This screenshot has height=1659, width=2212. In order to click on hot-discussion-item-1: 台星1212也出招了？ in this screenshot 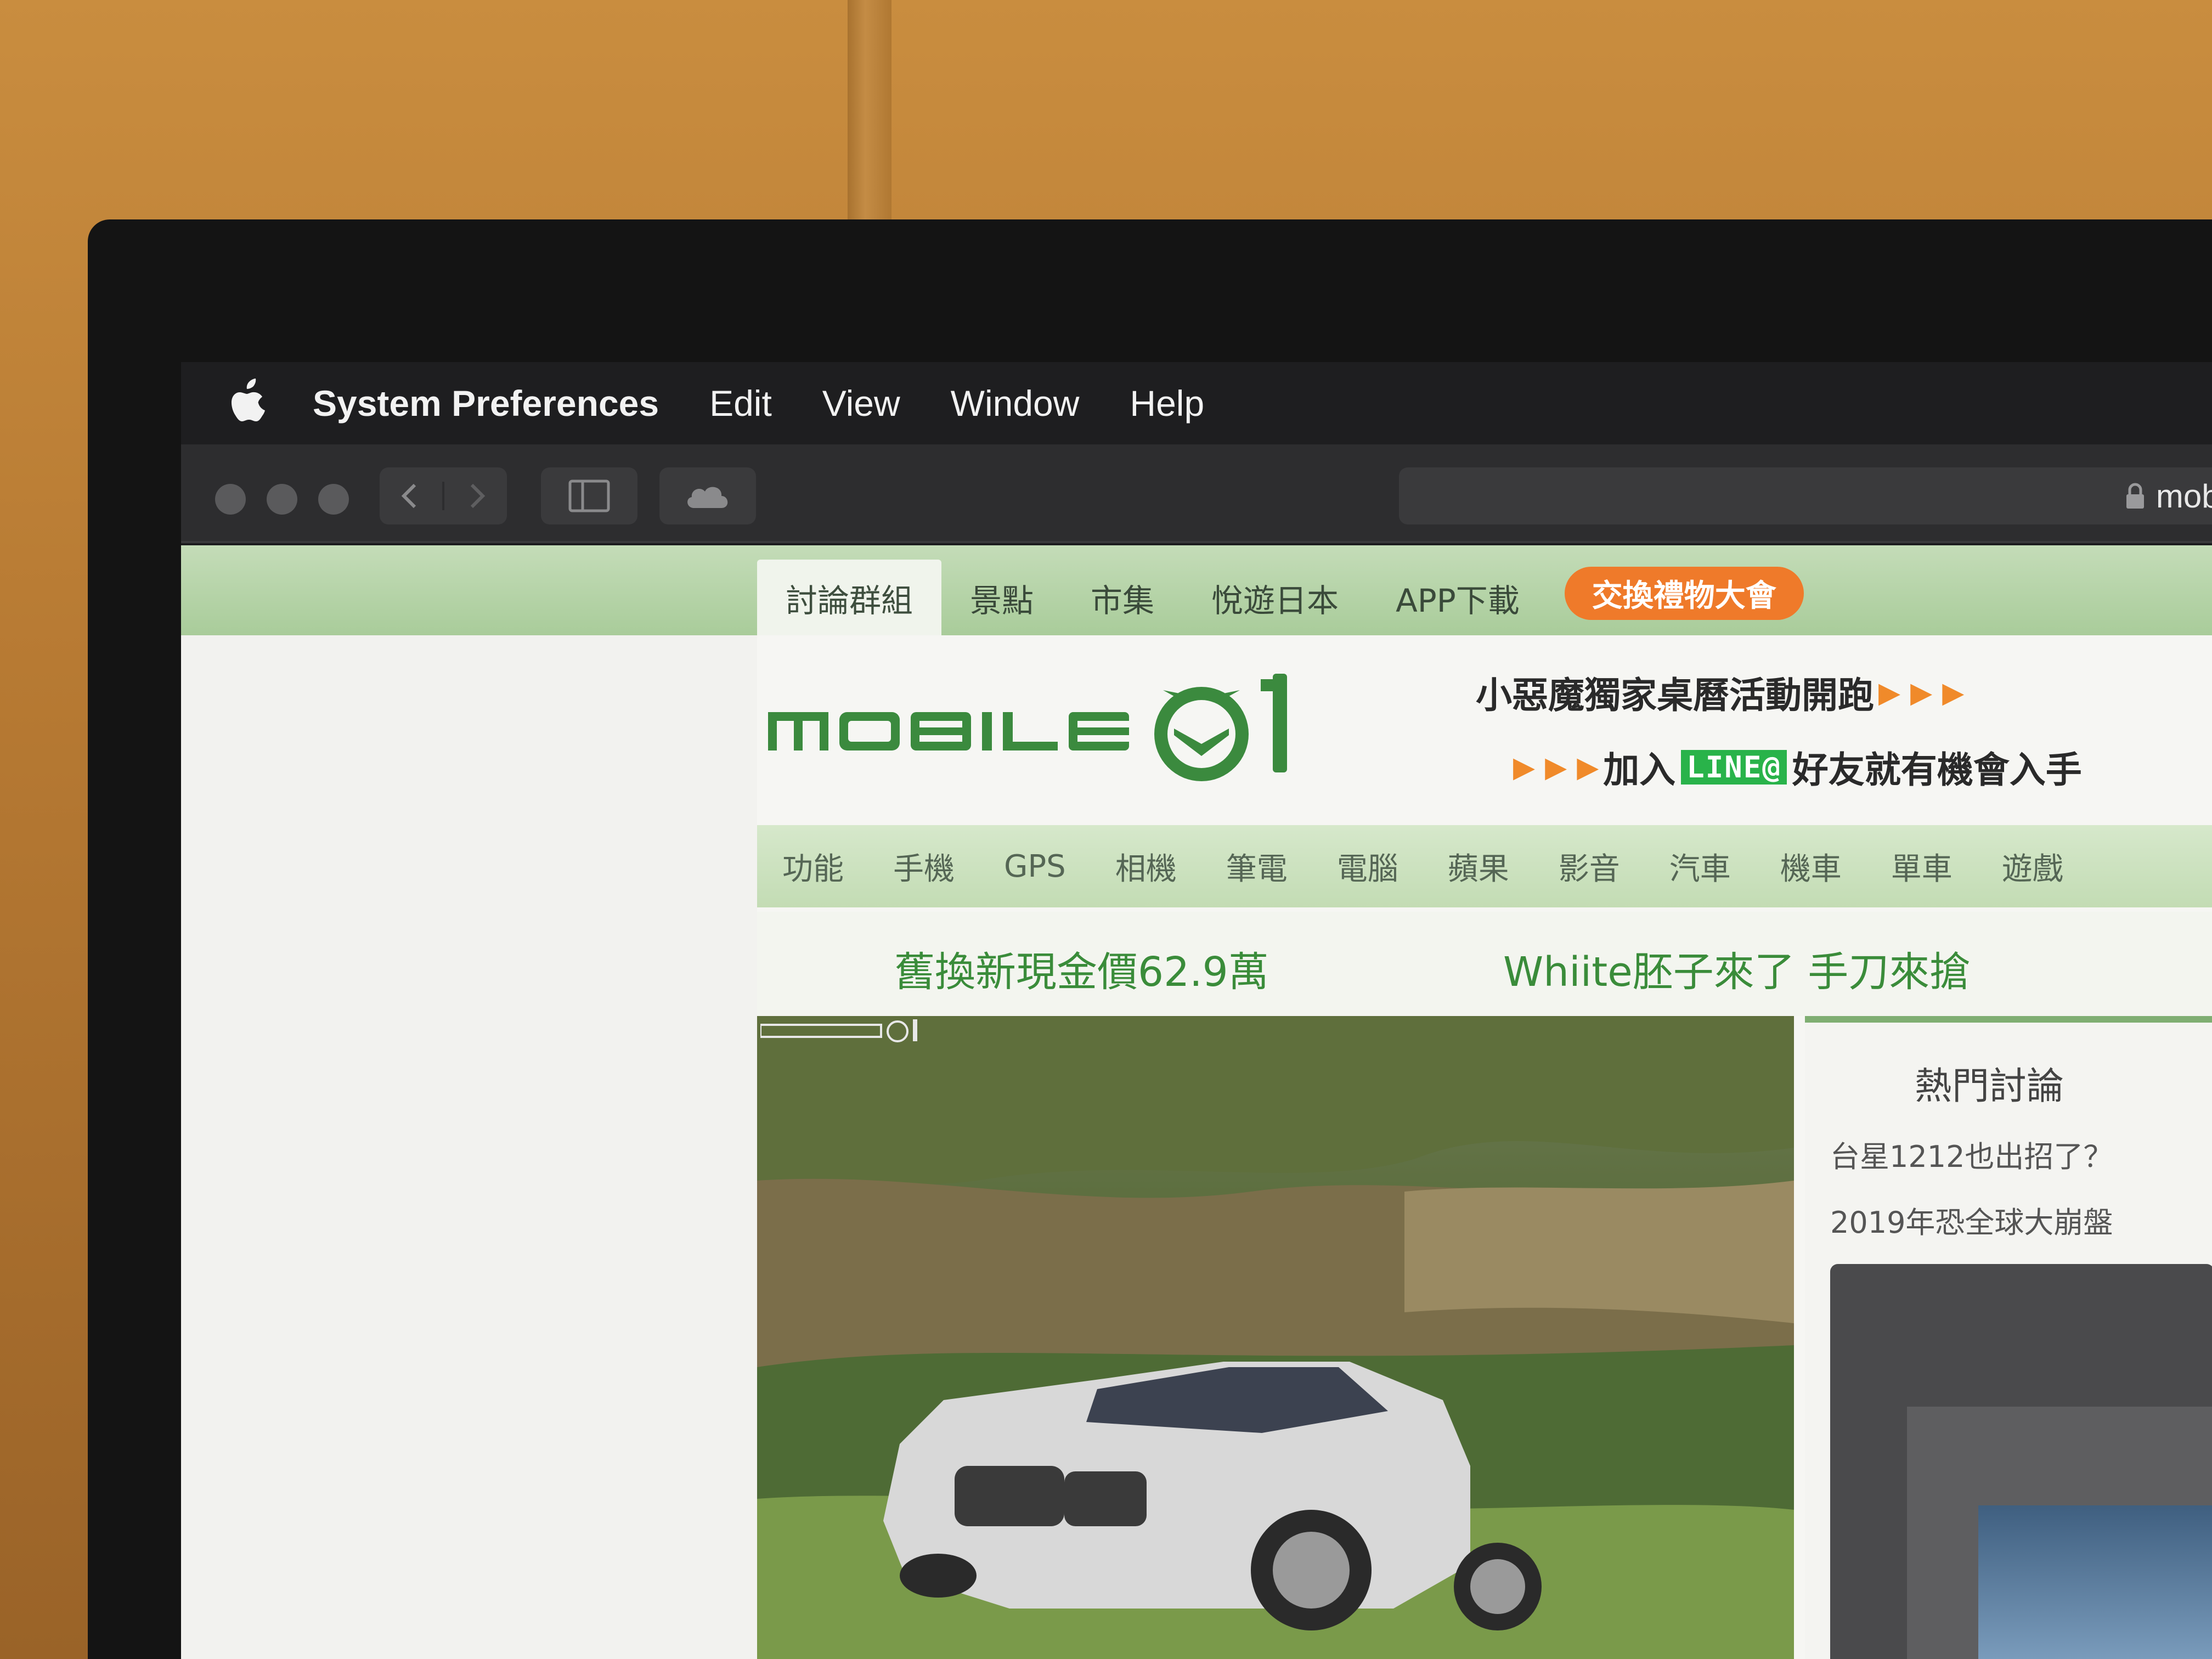, I will do `click(1971, 1154)`.